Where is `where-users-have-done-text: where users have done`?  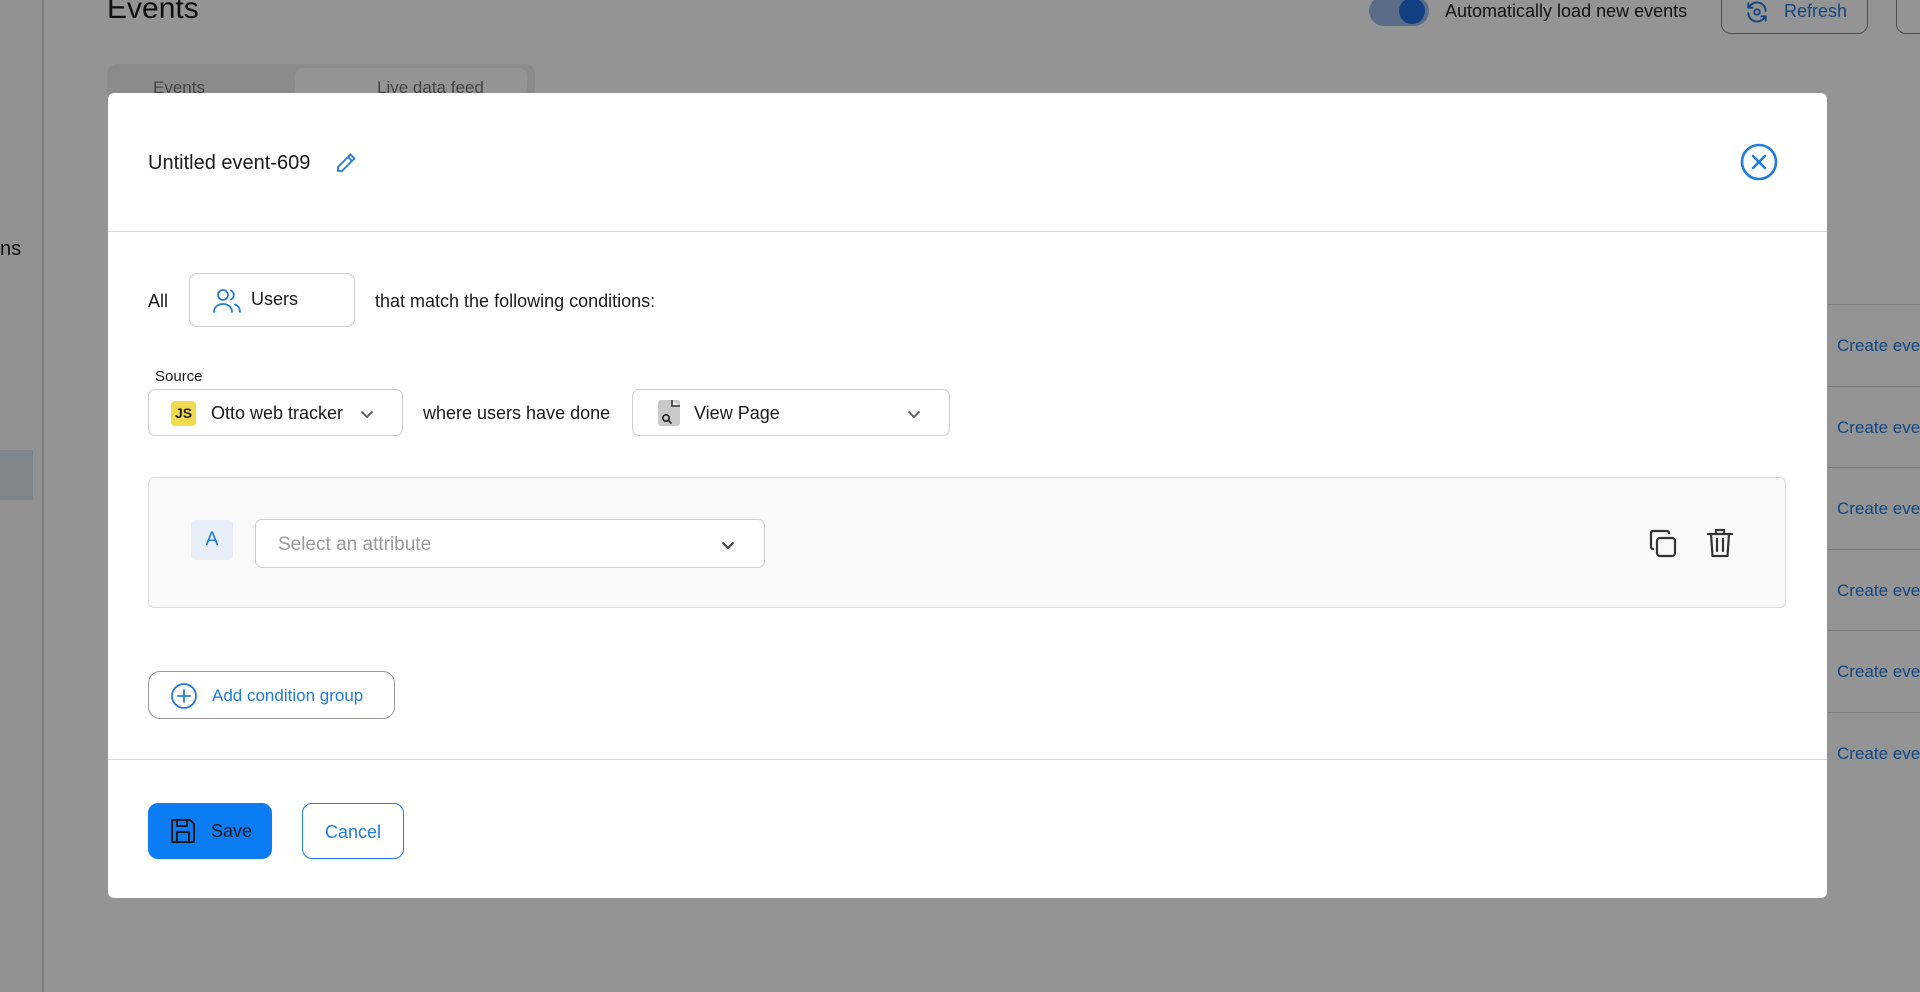
where-users-have-done-text: where users have done is located at coordinates (517, 413).